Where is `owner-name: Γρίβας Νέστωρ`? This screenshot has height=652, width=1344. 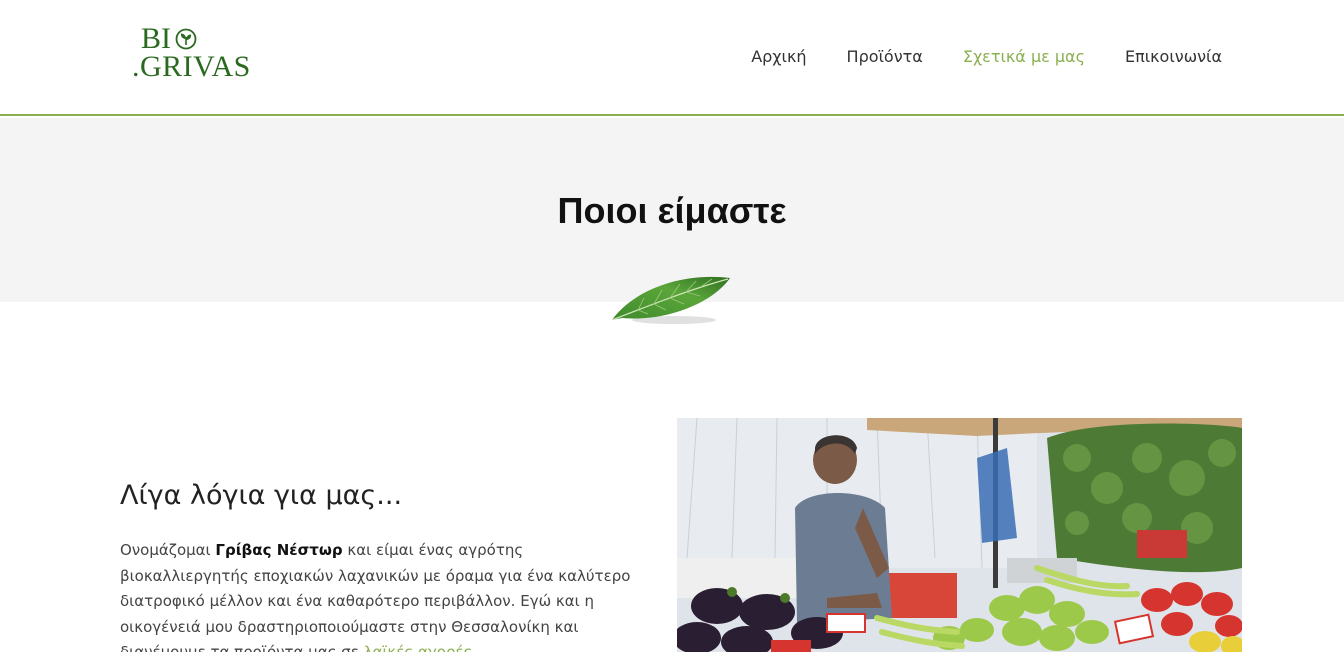 owner-name: Γρίβας Νέστωρ is located at coordinates (279, 550).